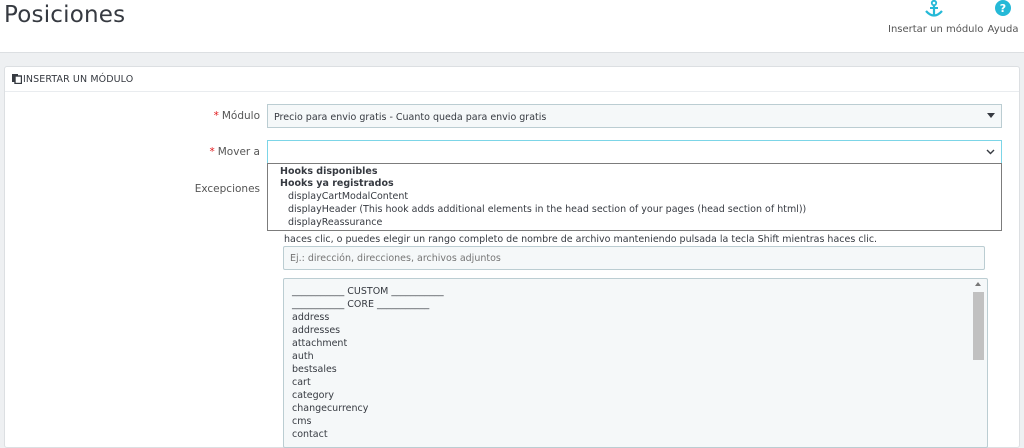 Image resolution: width=1024 pixels, height=448 pixels. I want to click on list-item: cms, so click(301, 421).